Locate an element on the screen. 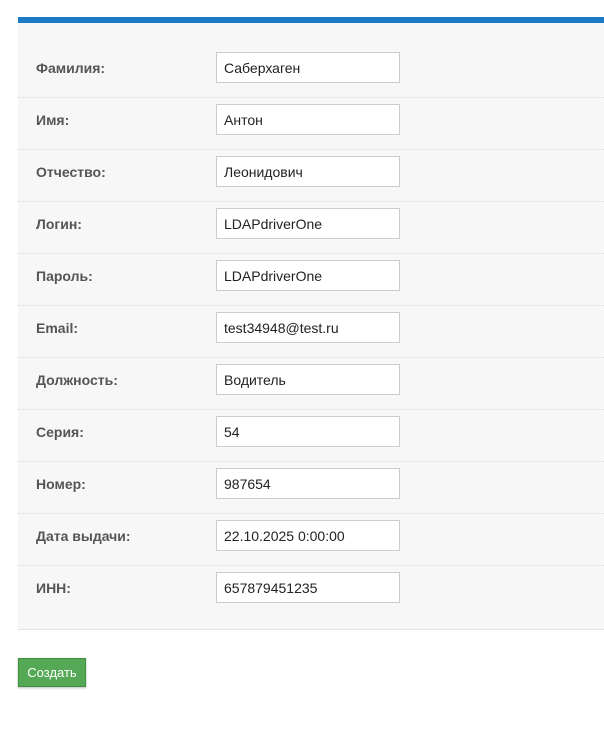 Image resolution: width=604 pixels, height=736 pixels. inn-input is located at coordinates (308, 587).